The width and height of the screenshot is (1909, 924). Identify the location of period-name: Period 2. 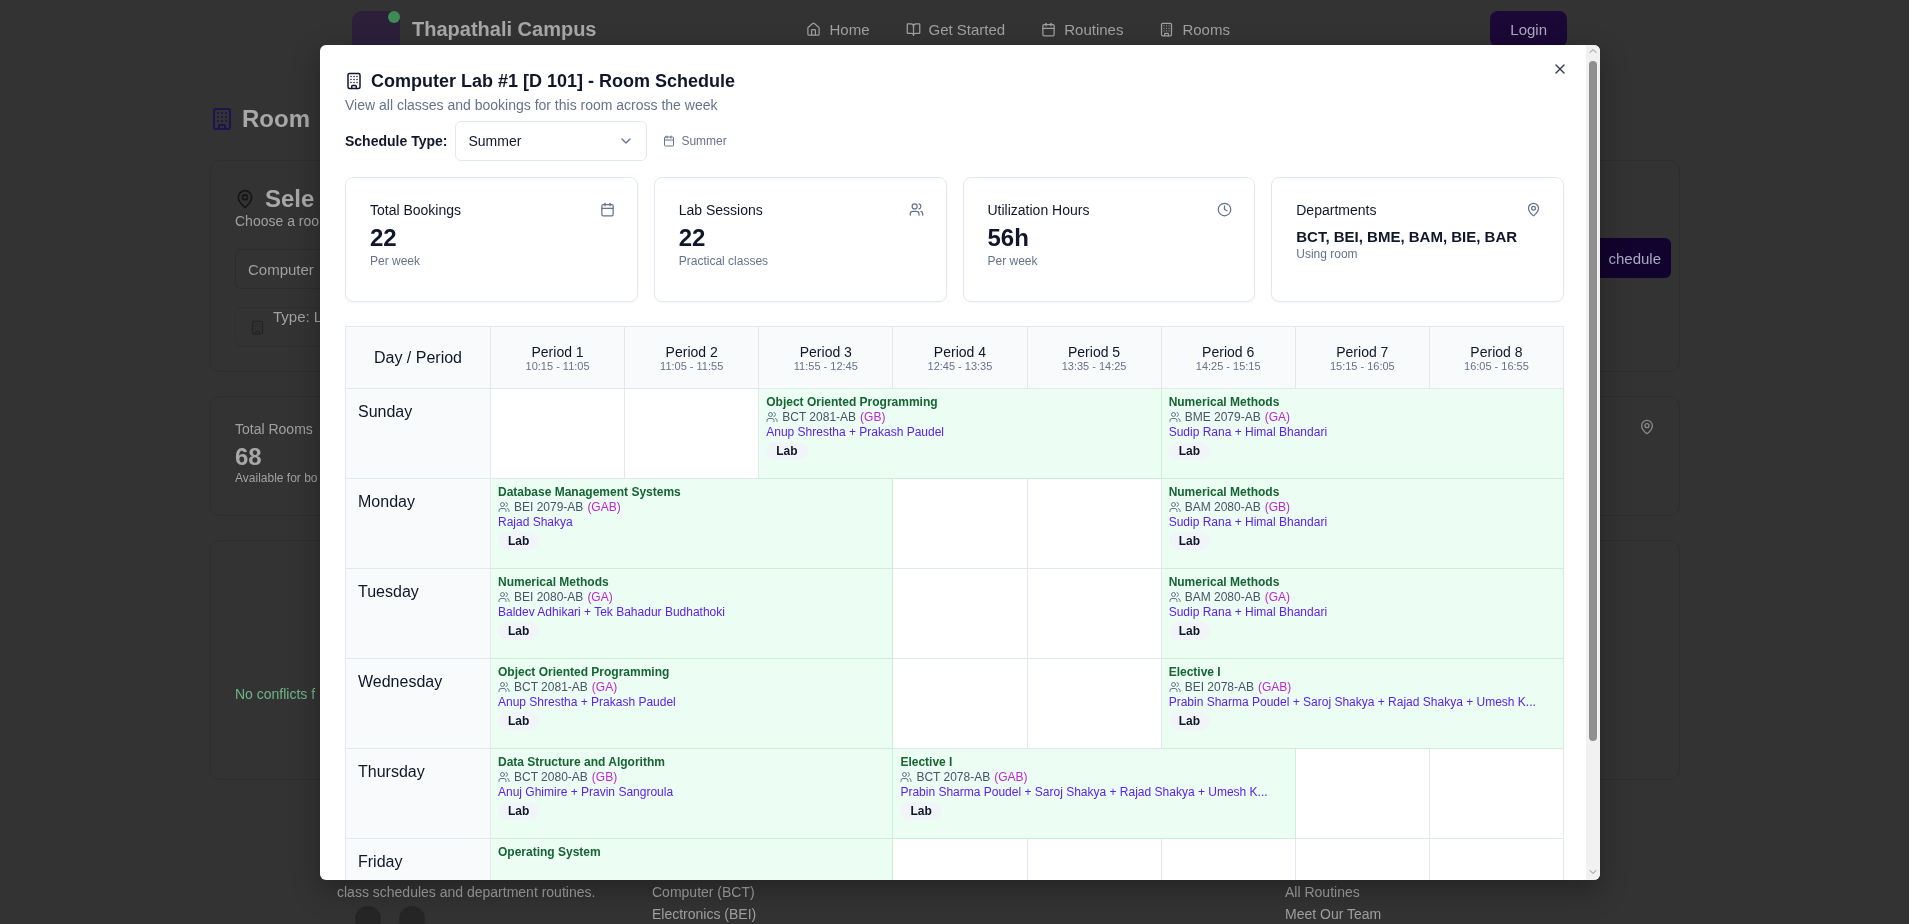
(691, 351).